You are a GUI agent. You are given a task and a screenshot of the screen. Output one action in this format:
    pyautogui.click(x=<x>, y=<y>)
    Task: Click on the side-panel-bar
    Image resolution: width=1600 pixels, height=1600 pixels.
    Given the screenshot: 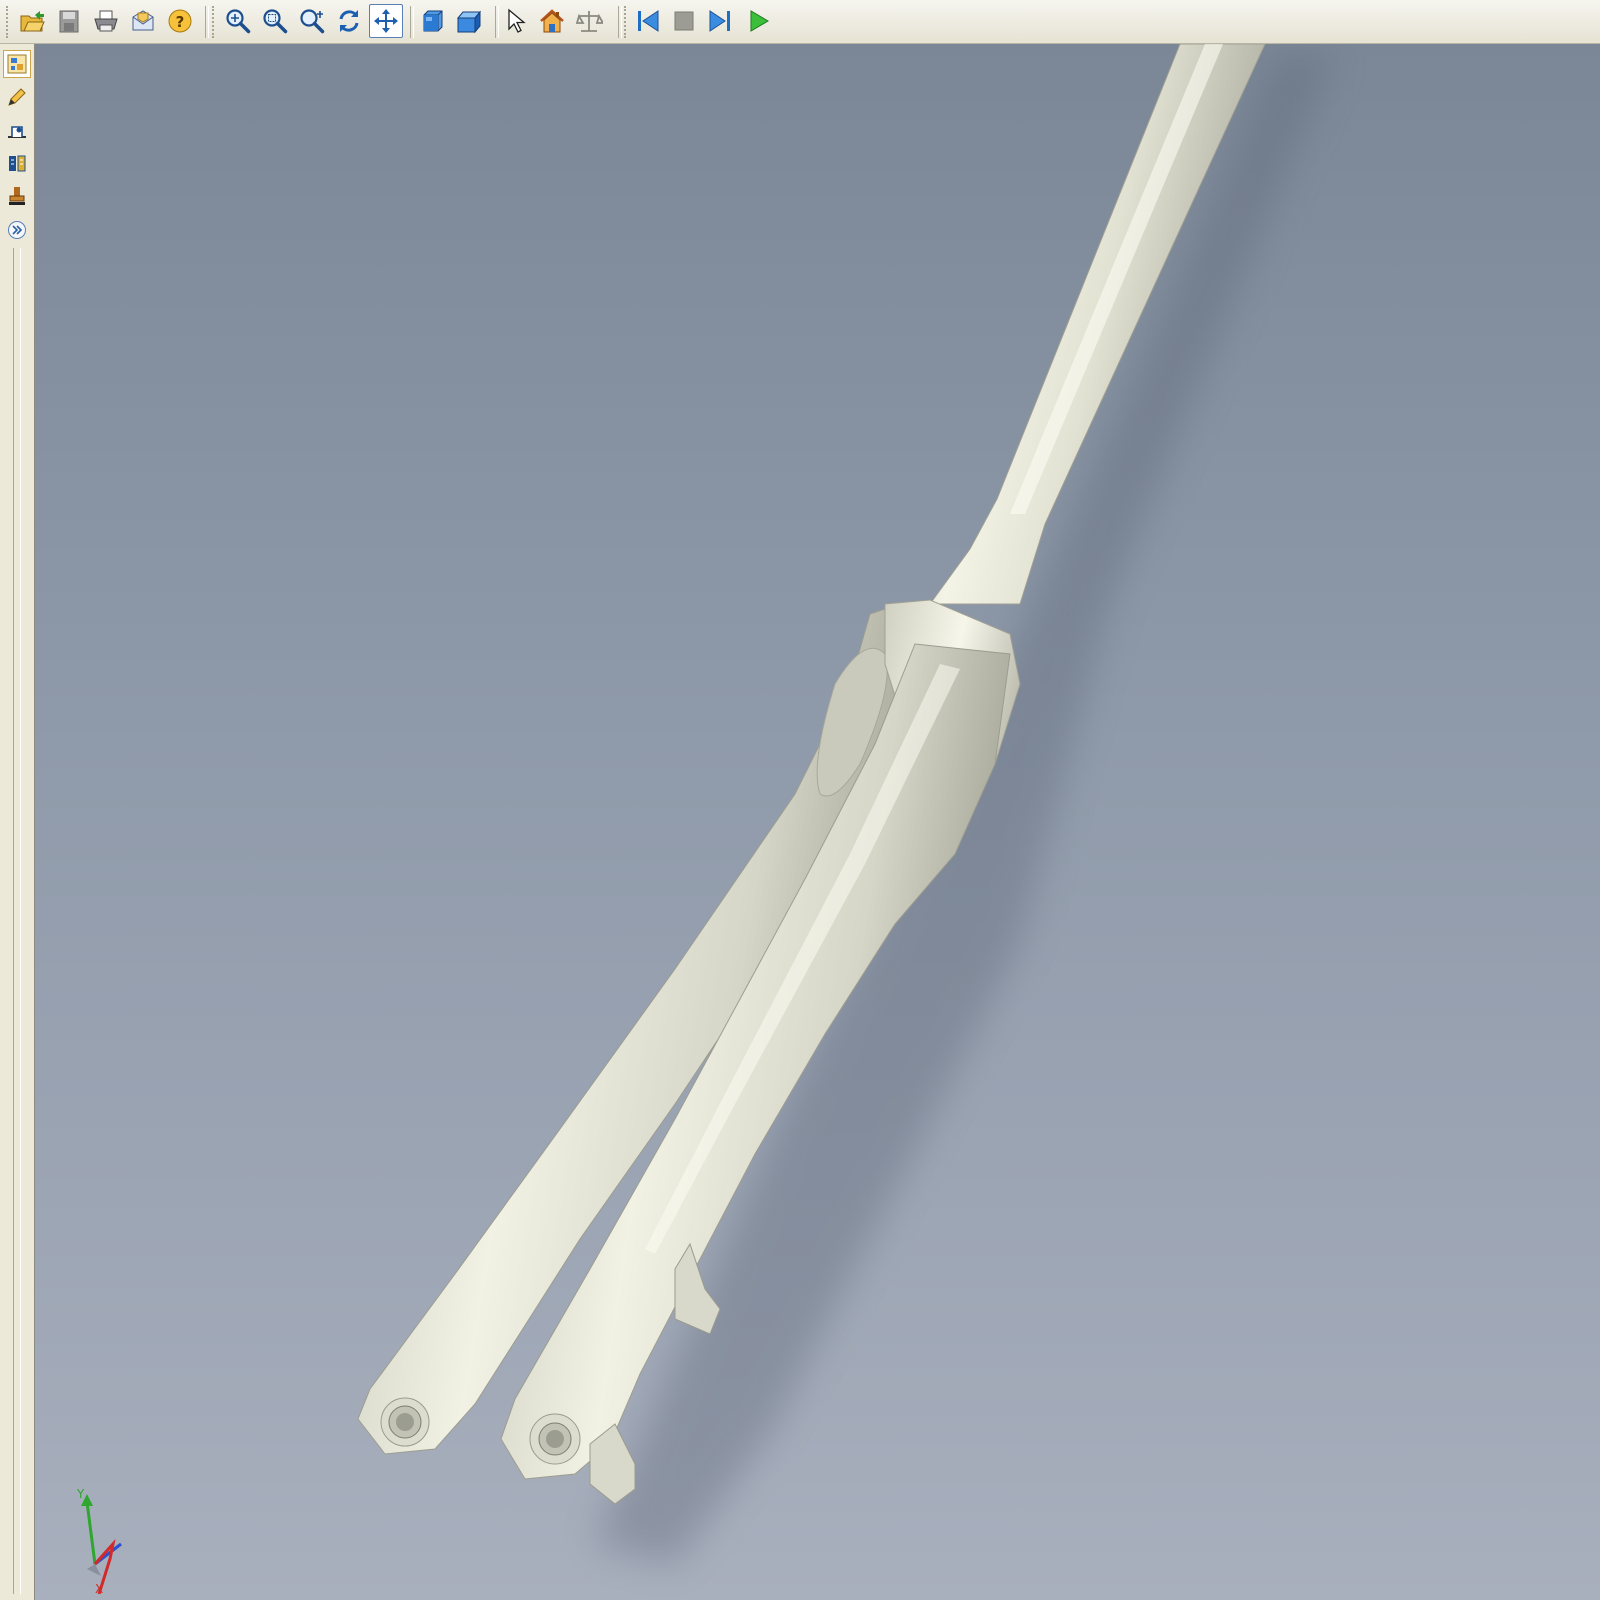 What is the action you would take?
    pyautogui.click(x=17, y=822)
    